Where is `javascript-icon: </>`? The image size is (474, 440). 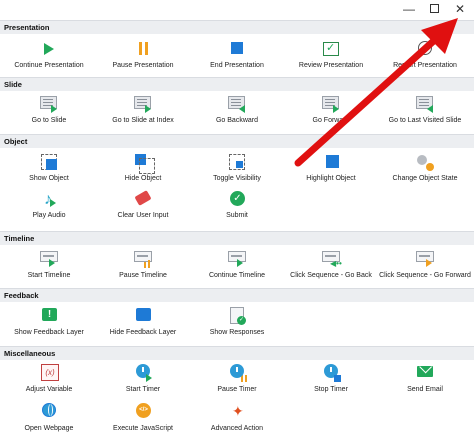
javascript-icon: </> is located at coordinates (143, 413).